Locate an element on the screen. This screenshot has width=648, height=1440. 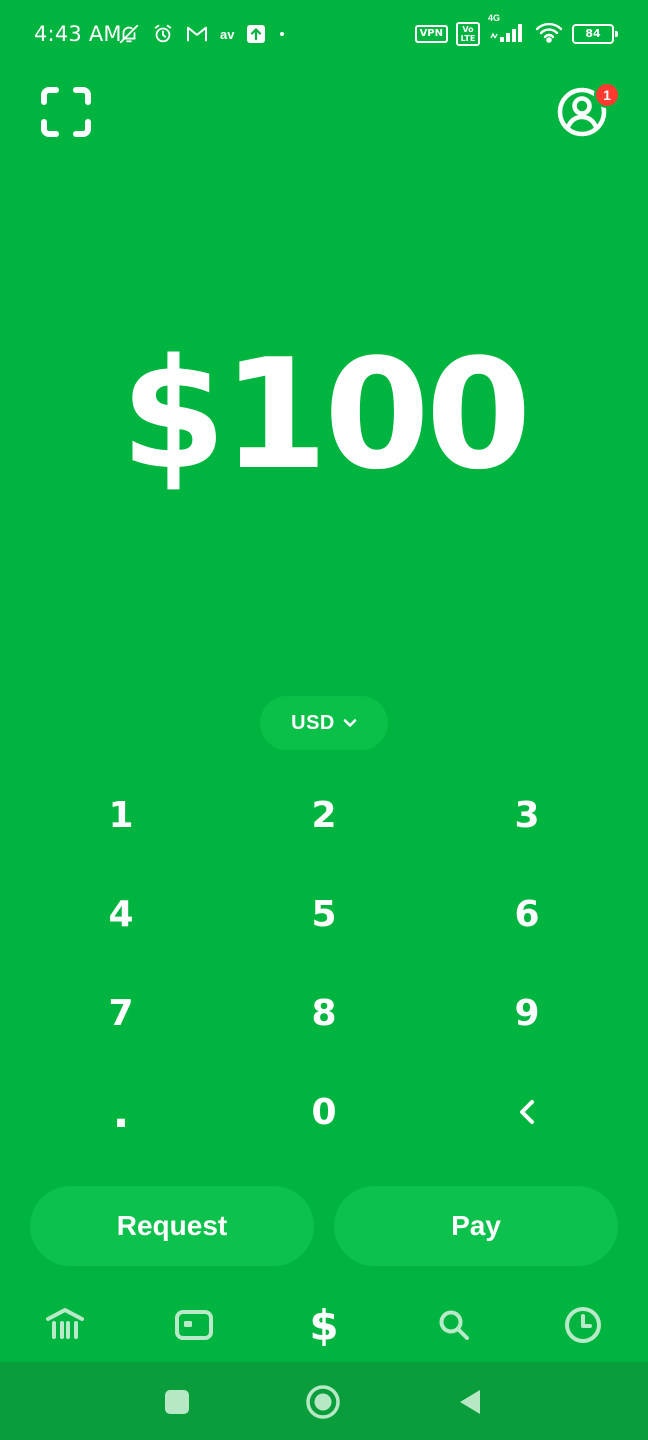
muted-bell-icon is located at coordinates (129, 34).